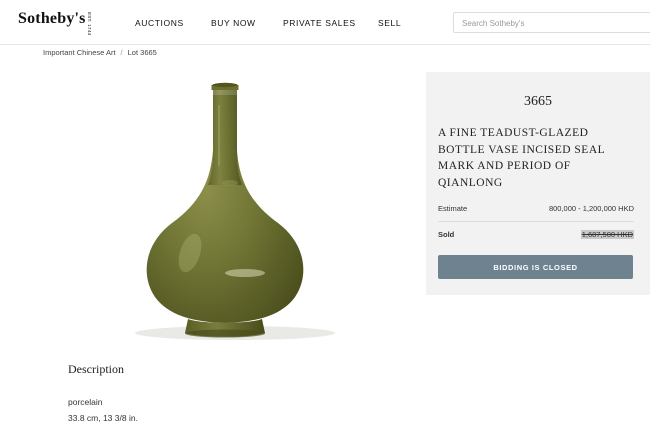 This screenshot has height=435, width=650. I want to click on nav-buy-now: BUY NOW, so click(233, 23).